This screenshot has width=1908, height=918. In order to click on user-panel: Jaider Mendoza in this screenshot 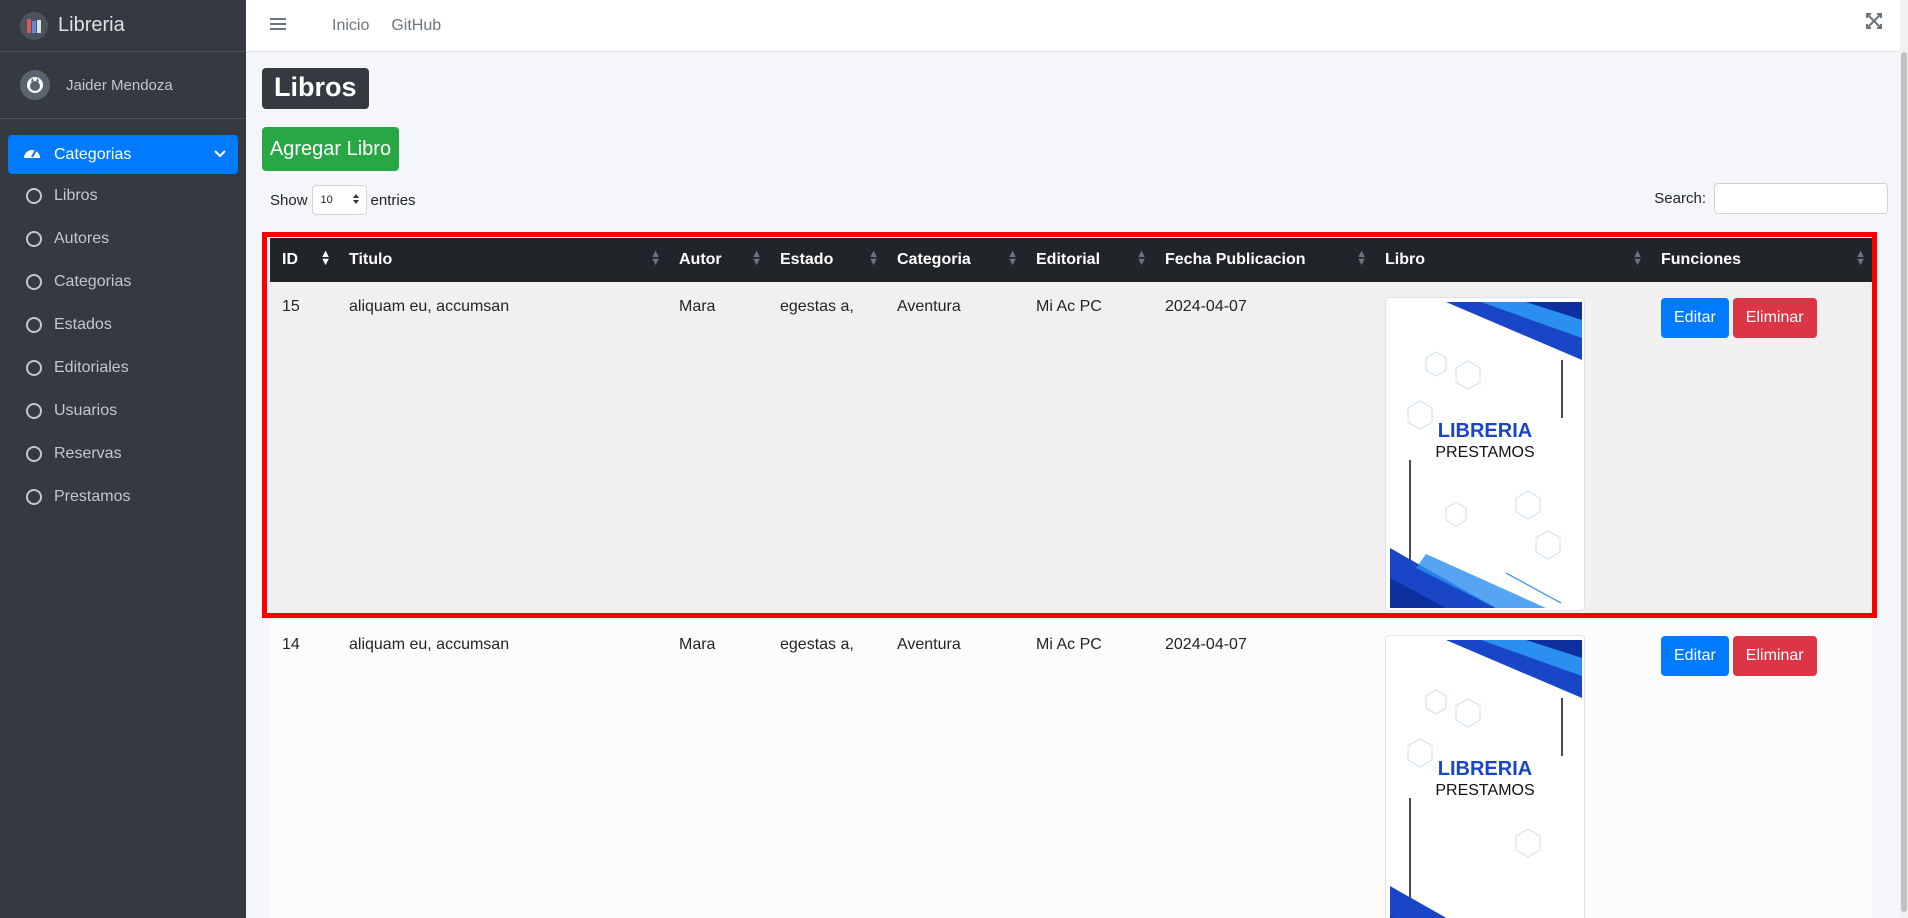, I will do `click(123, 85)`.